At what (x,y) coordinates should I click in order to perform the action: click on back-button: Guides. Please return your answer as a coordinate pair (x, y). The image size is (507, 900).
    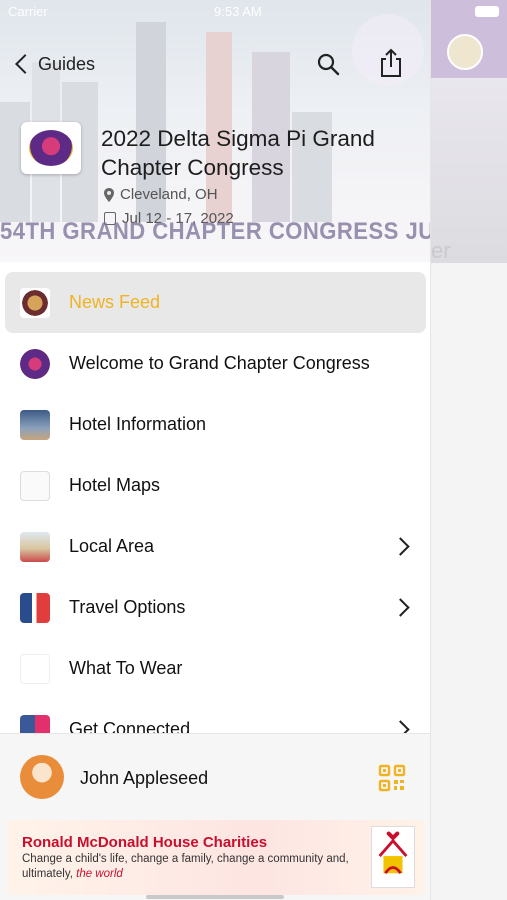
    Looking at the image, I should click on (55, 64).